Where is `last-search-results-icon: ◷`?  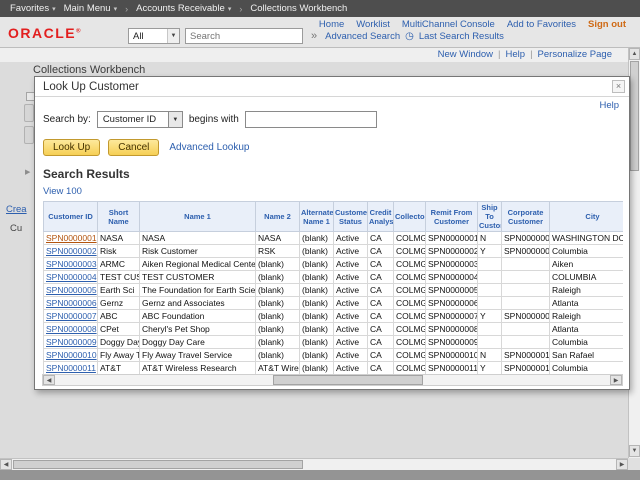 last-search-results-icon: ◷ is located at coordinates (409, 36).